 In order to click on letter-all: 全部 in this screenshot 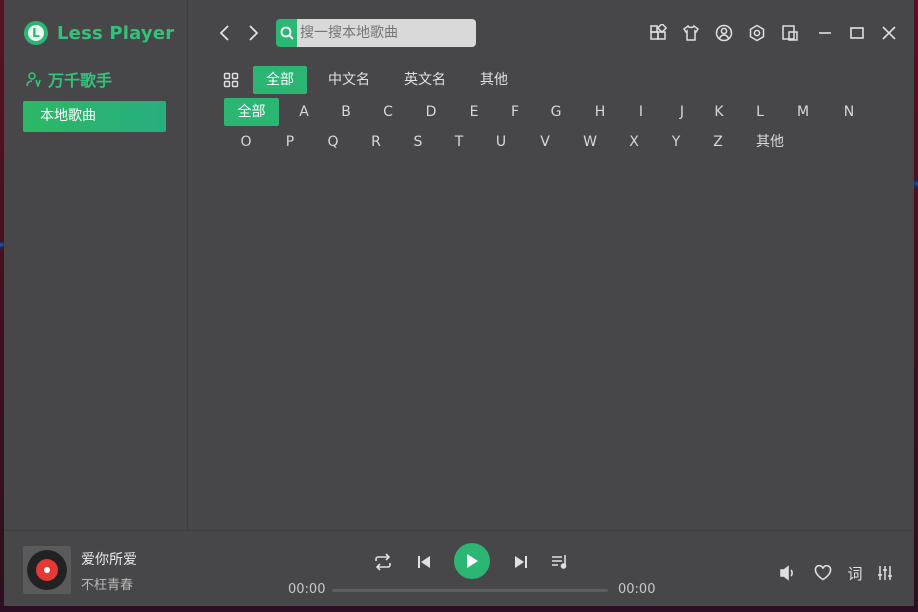, I will do `click(251, 112)`.